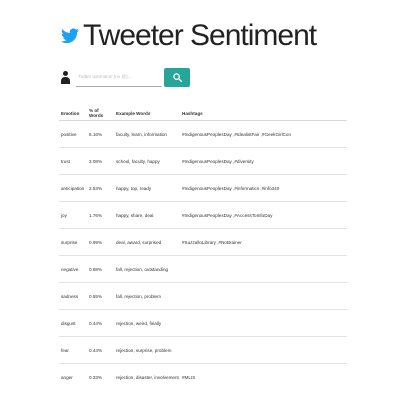  I want to click on example-words-cell: rejection, surprise, problem, so click(147, 350).